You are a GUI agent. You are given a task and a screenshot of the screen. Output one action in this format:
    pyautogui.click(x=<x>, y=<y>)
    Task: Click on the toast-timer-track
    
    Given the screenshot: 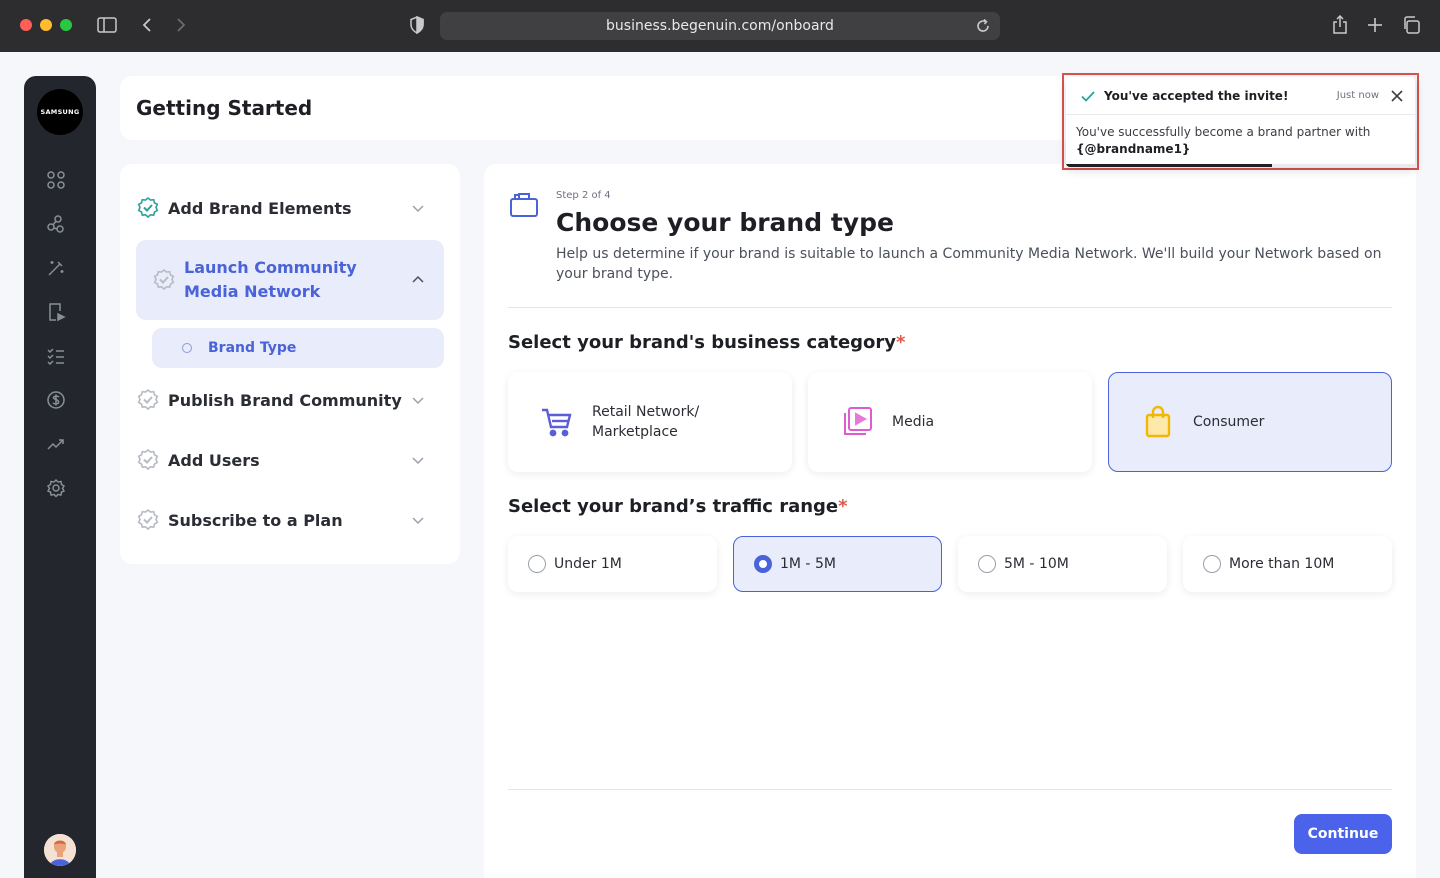 What is the action you would take?
    pyautogui.click(x=1240, y=165)
    